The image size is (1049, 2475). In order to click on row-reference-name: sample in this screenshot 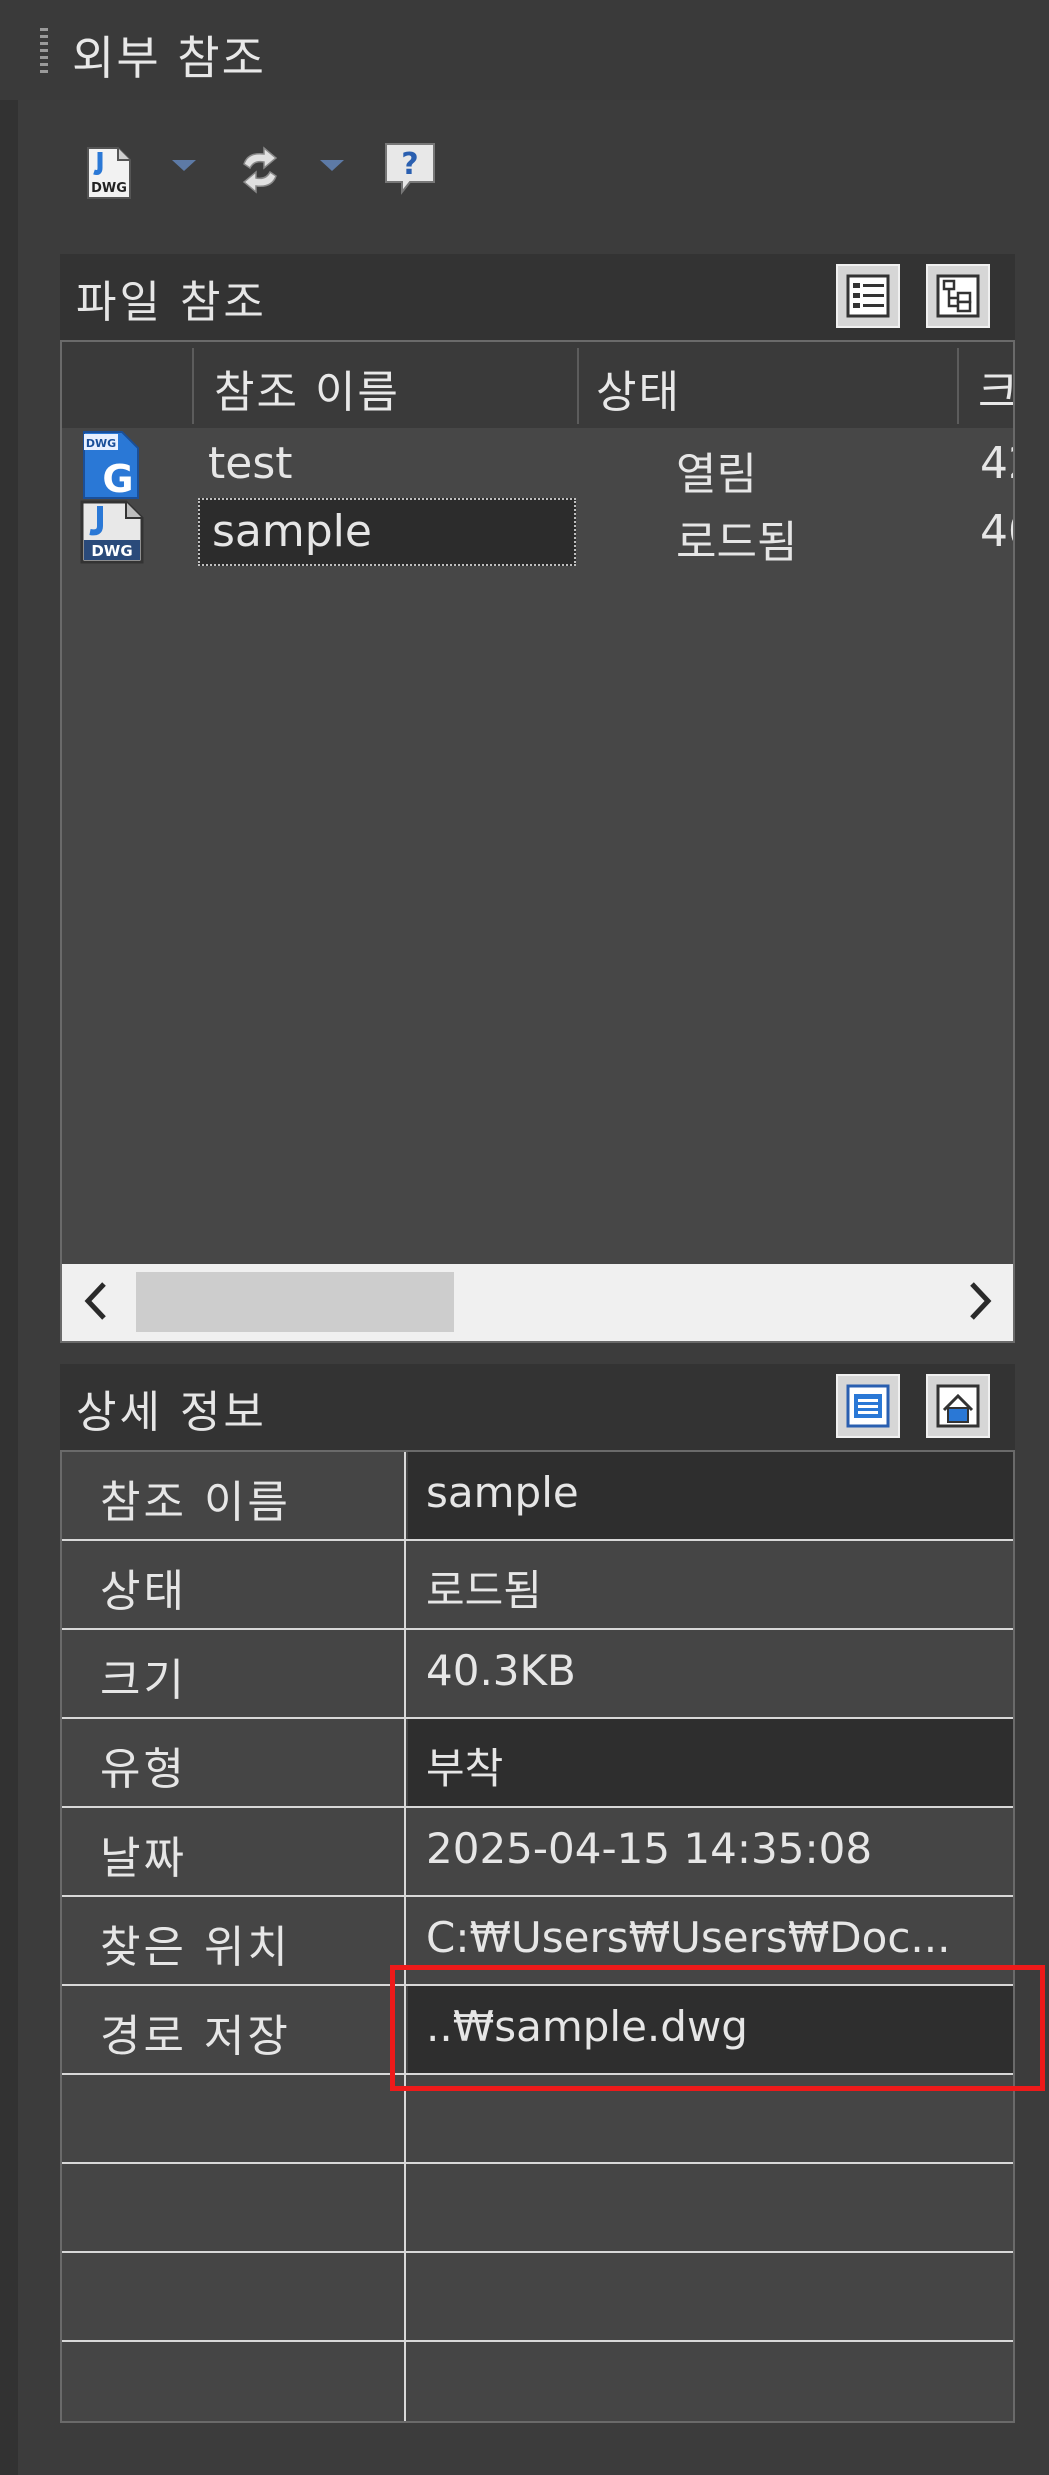, I will do `click(292, 531)`.